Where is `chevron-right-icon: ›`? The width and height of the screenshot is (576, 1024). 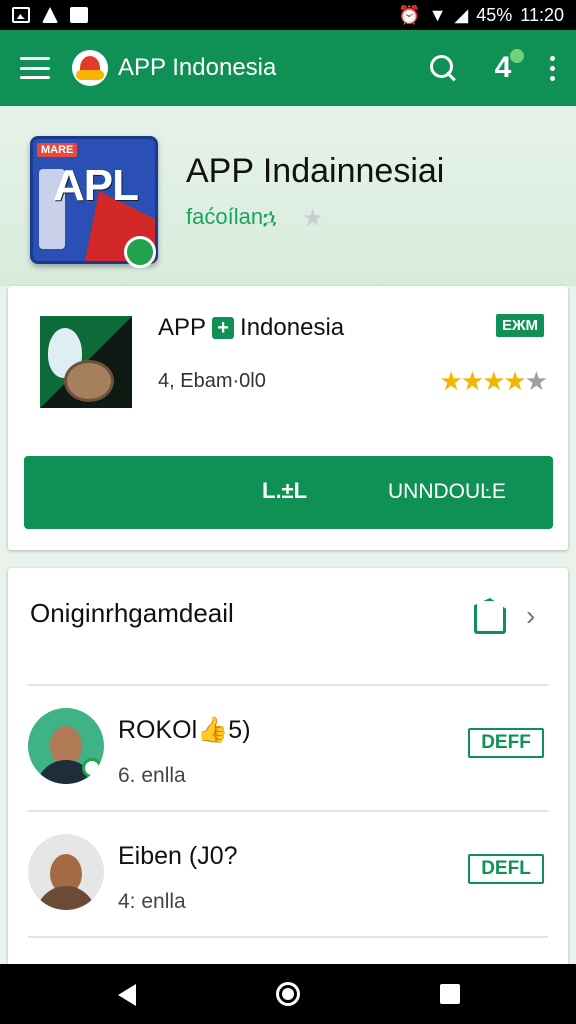
chevron-right-icon: › is located at coordinates (530, 616).